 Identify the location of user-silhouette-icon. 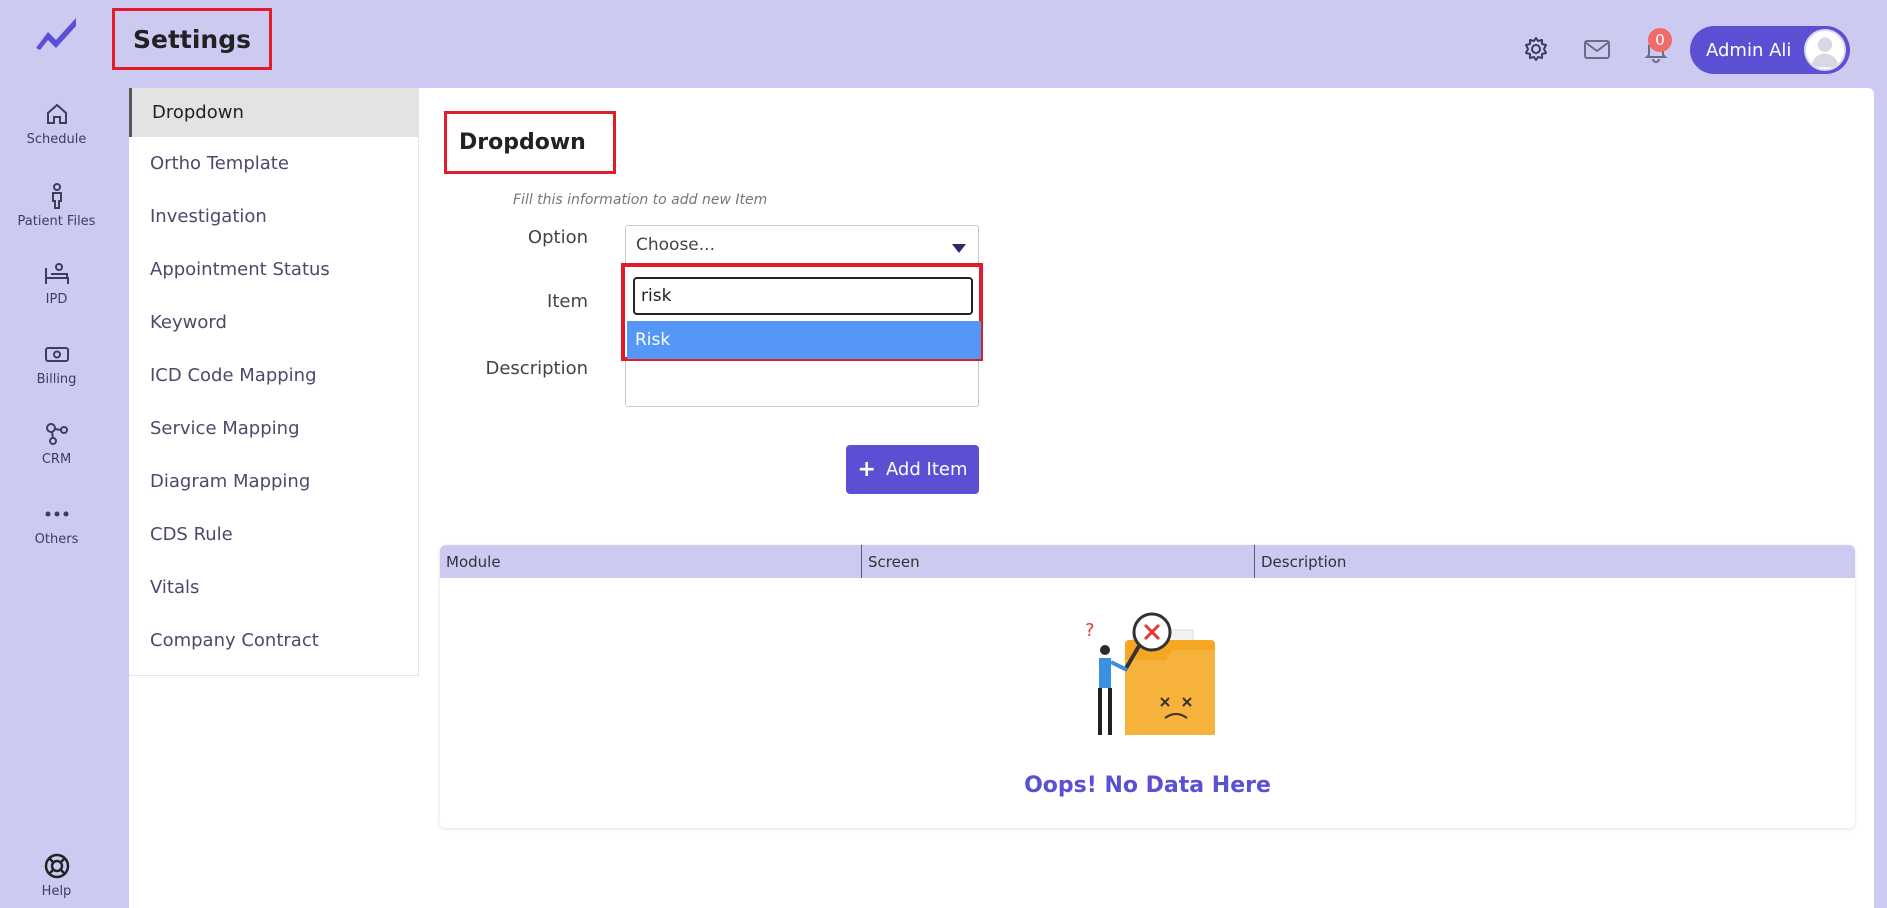
(1825, 52).